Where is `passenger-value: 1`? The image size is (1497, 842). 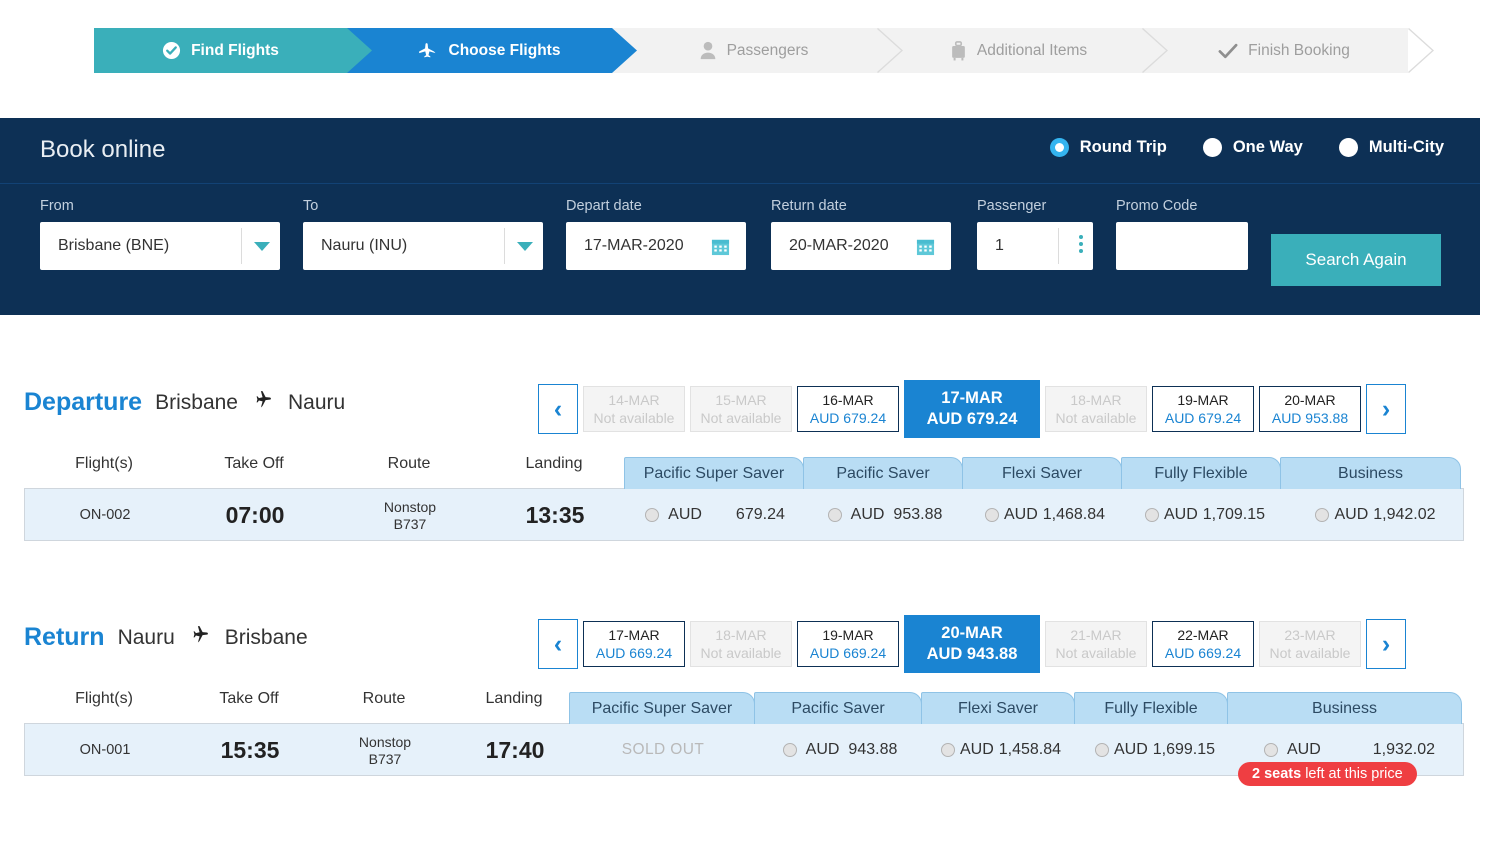
passenger-value: 1 is located at coordinates (999, 245).